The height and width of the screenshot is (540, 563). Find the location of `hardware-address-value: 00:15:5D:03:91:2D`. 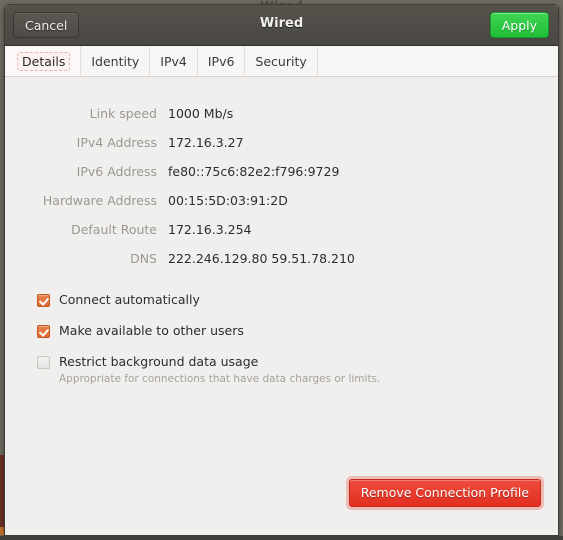

hardware-address-value: 00:15:5D:03:91:2D is located at coordinates (228, 200).